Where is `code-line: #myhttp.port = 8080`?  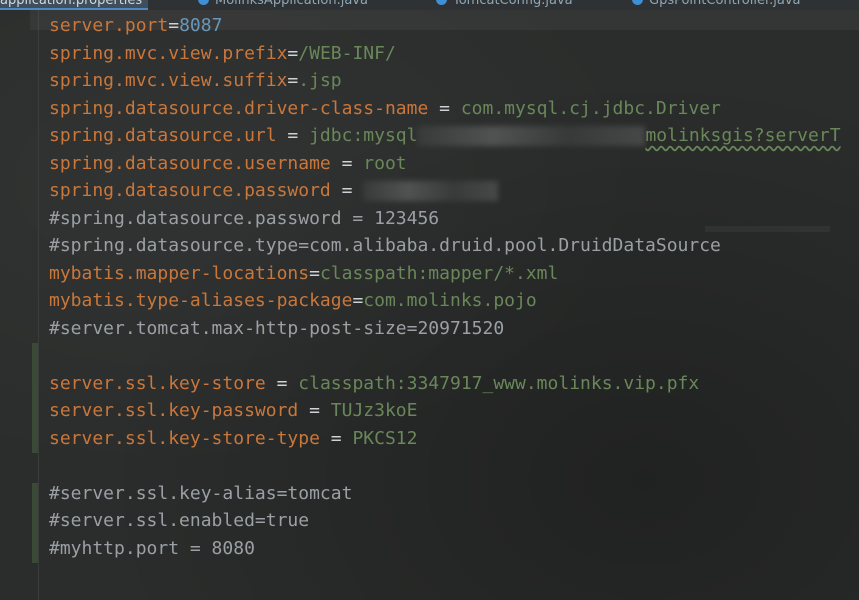 code-line: #myhttp.port = 8080 is located at coordinates (152, 548).